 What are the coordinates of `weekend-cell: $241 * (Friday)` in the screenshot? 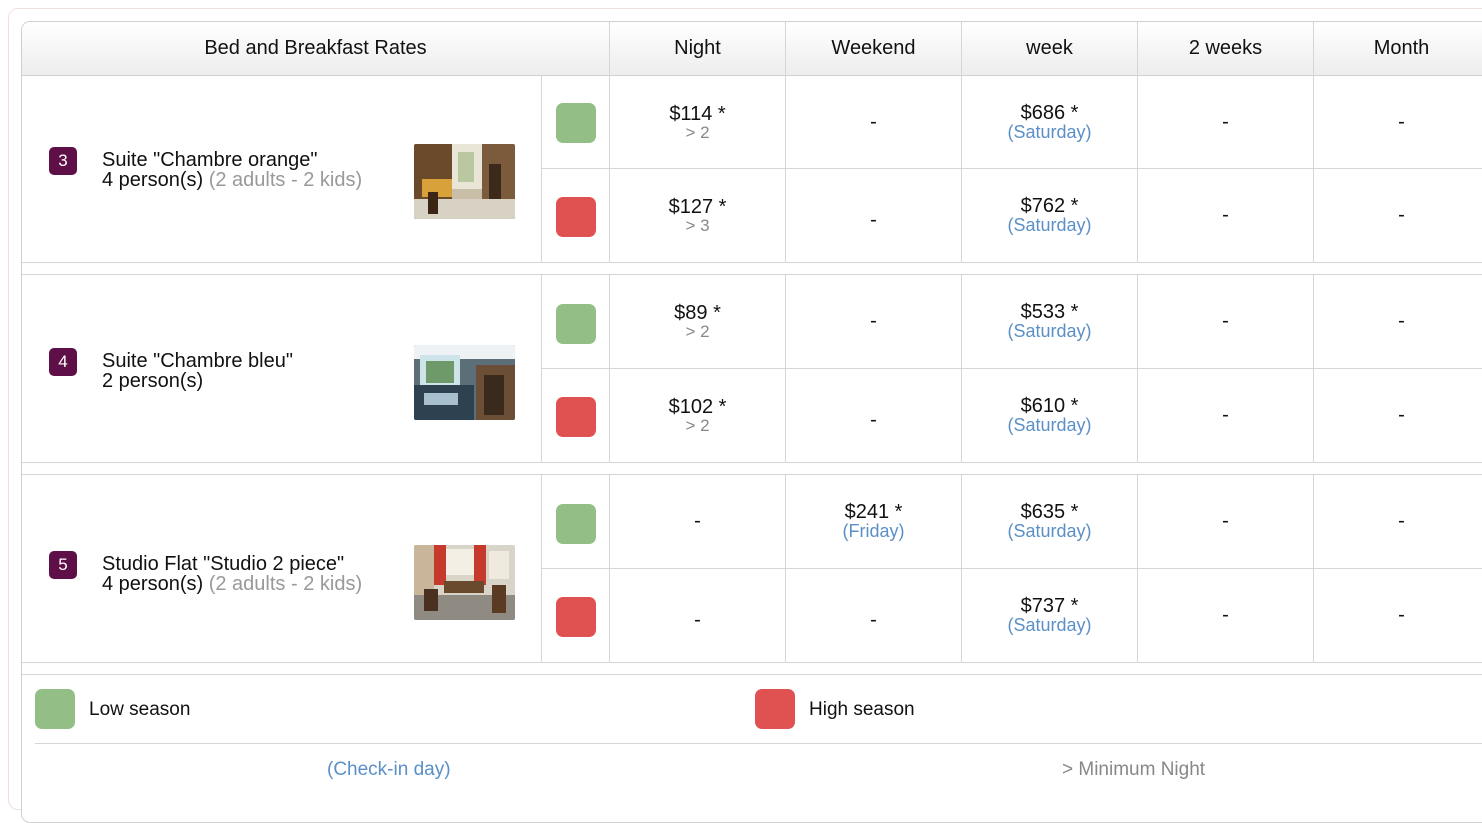 It's located at (873, 521).